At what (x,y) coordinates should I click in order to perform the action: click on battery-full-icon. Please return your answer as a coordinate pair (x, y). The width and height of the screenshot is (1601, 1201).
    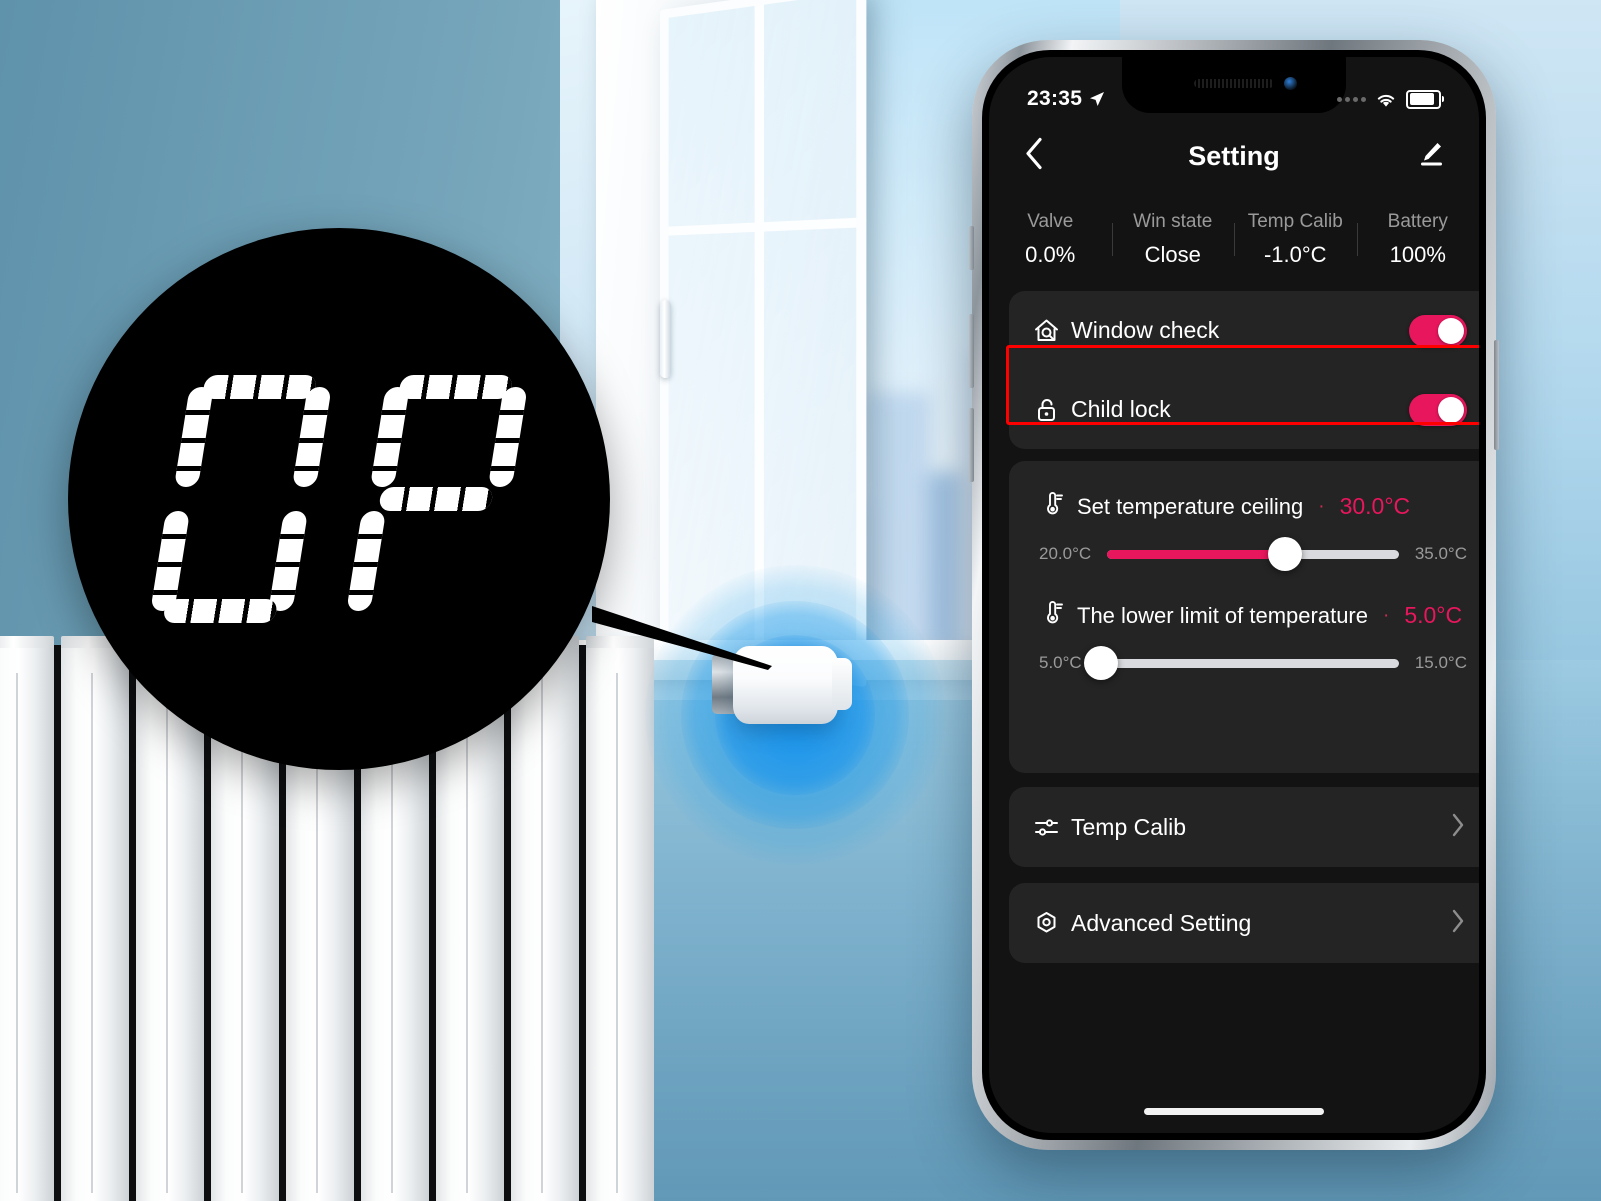
    Looking at the image, I should click on (1425, 99).